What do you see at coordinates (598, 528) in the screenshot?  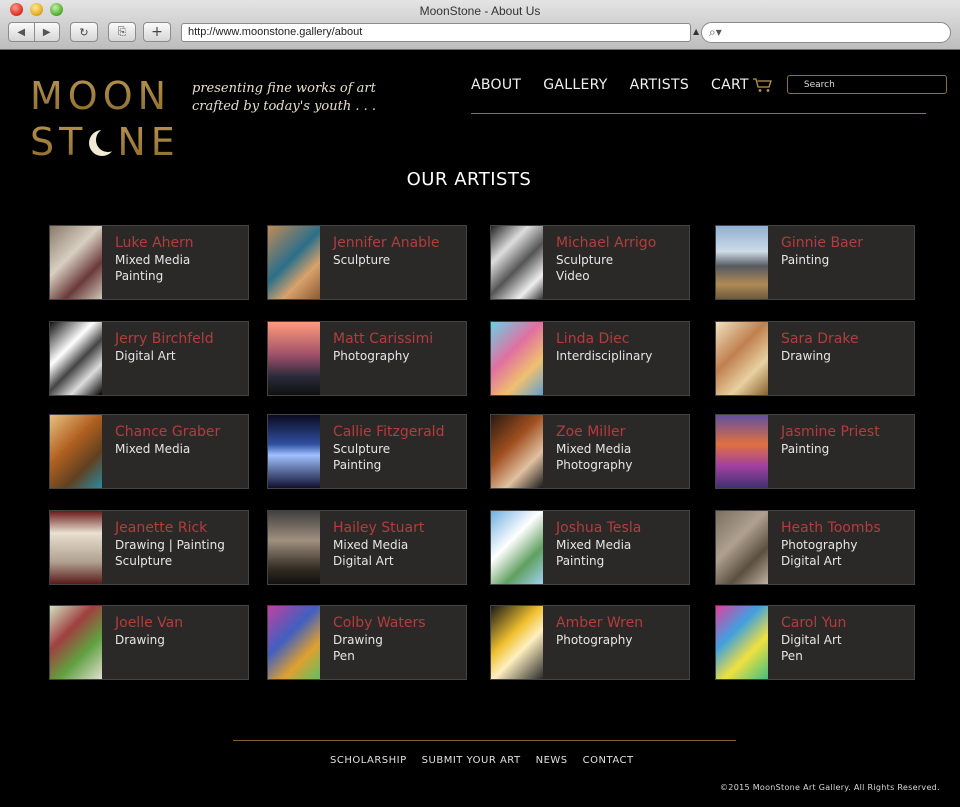 I see `artist-name: Joshua Tesla` at bounding box center [598, 528].